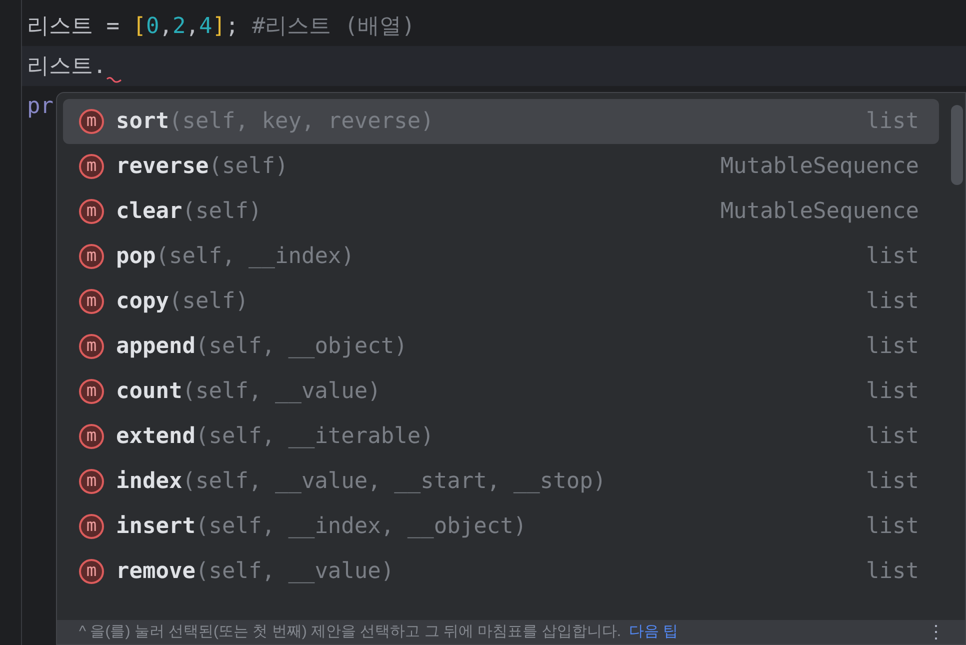  I want to click on completion-item: m remove(self, __value) list, so click(501, 571).